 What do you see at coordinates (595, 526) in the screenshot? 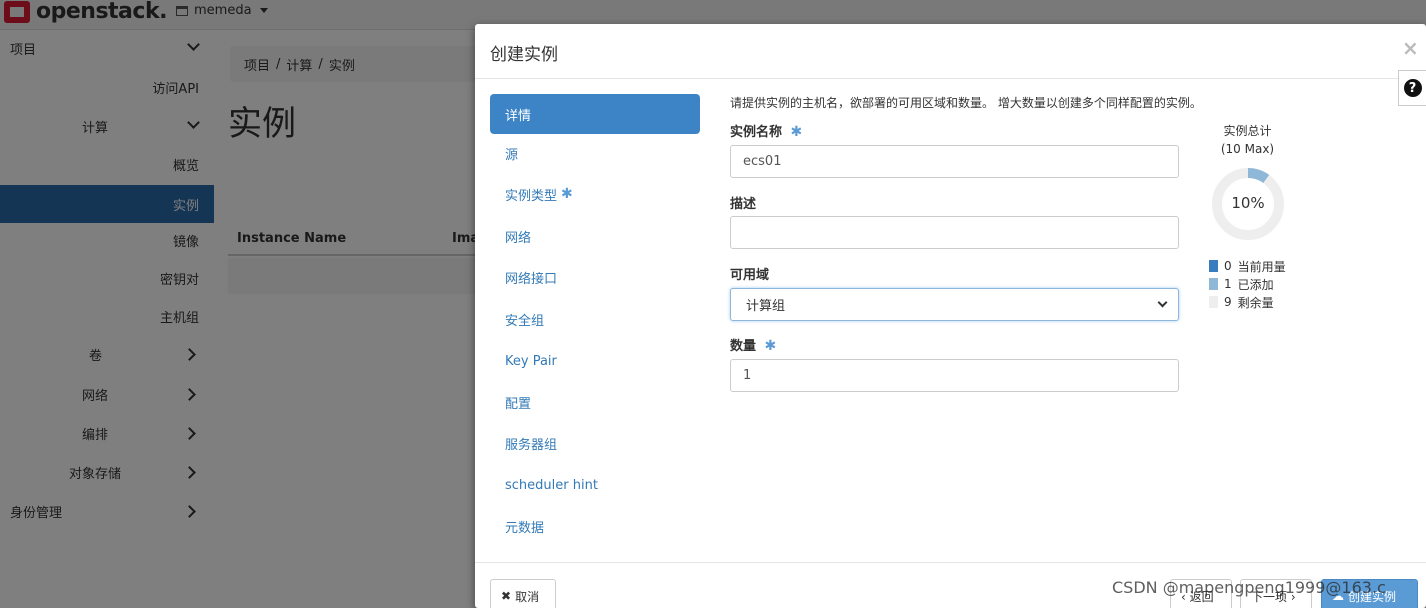
I see `wizard-step-metadata: 元数据` at bounding box center [595, 526].